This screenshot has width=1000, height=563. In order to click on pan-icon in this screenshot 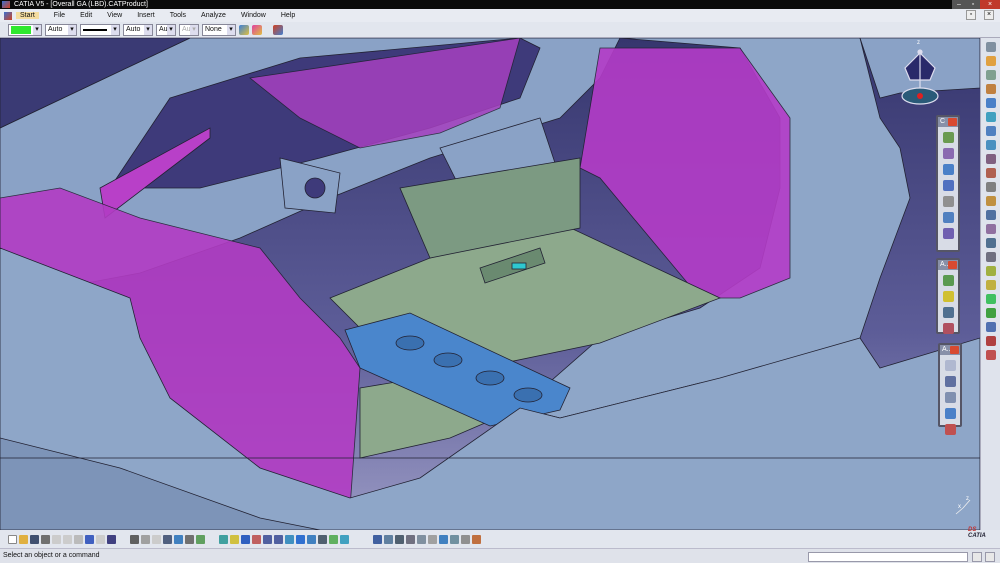, I will do `click(245, 539)`.